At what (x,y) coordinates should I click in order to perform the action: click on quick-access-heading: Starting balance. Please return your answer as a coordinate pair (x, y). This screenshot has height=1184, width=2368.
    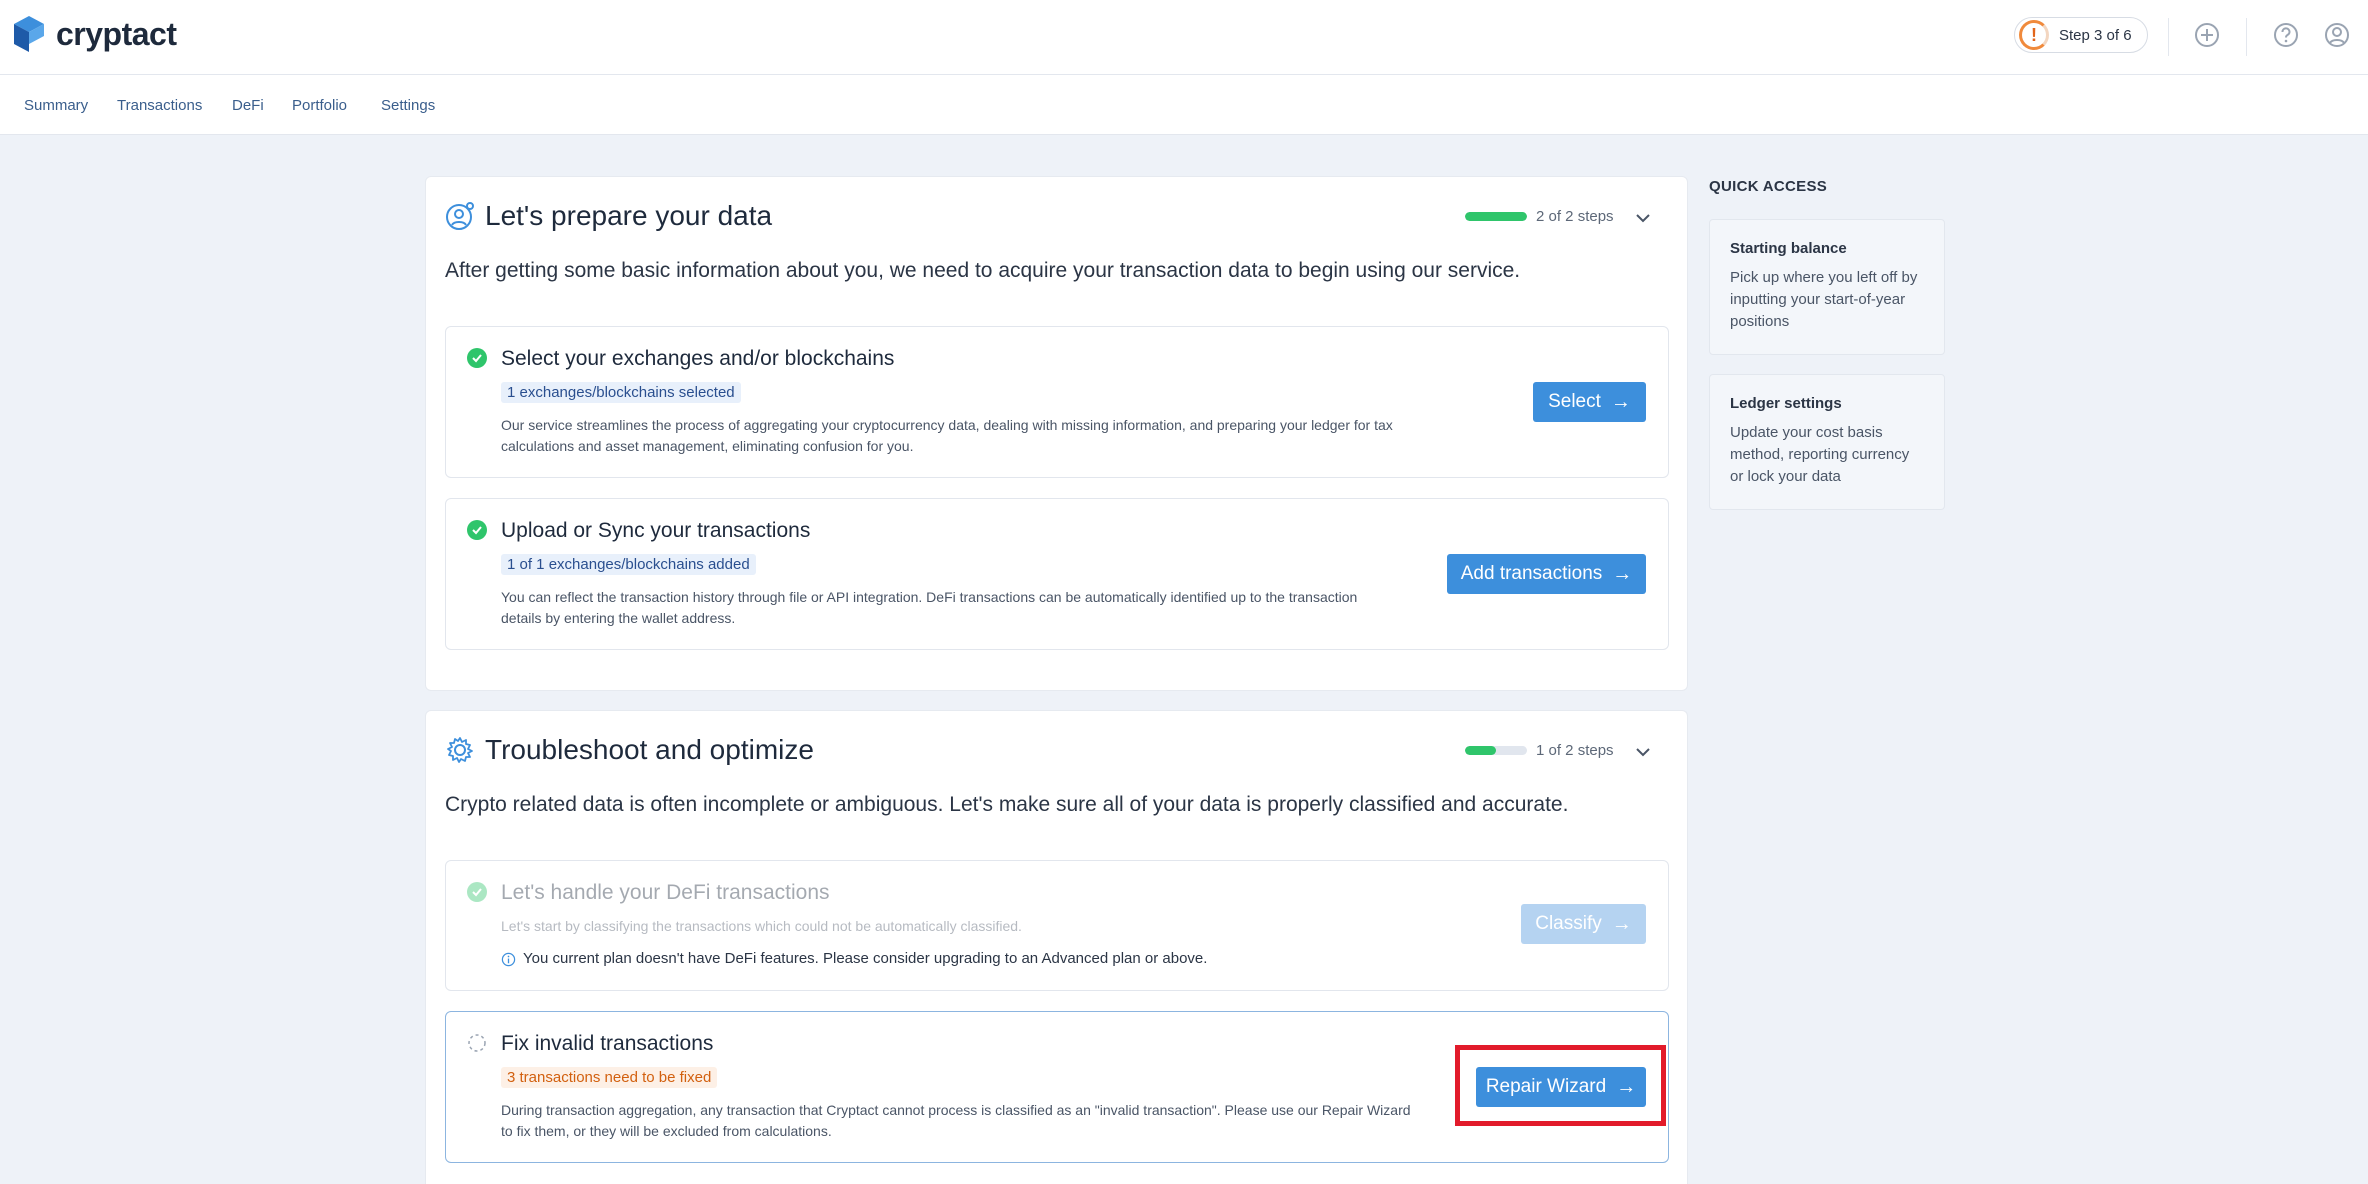
    Looking at the image, I should click on (1788, 248).